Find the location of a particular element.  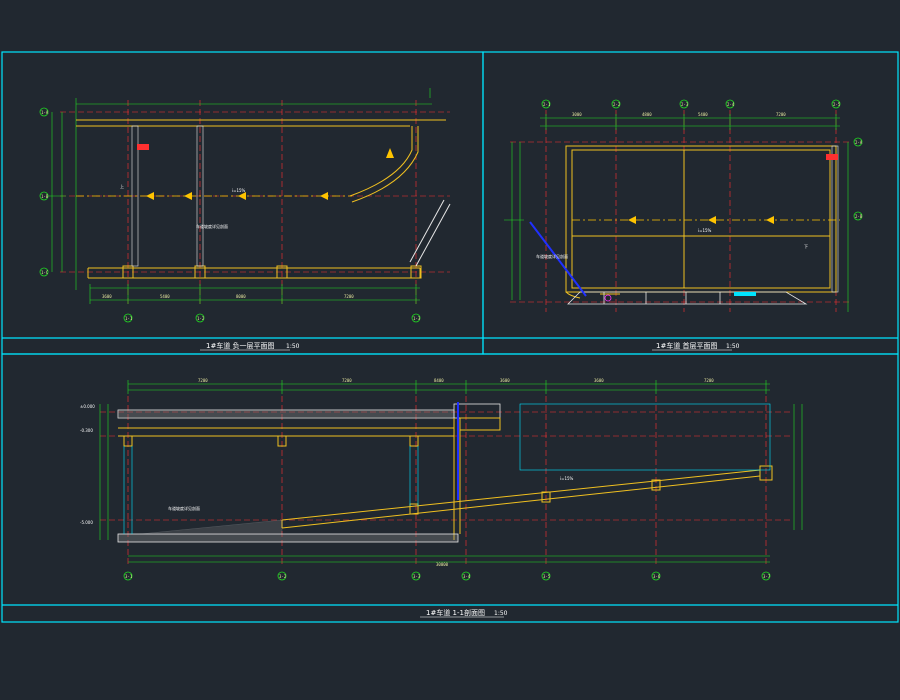

plan2-axis-label-5: 2-5 is located at coordinates (837, 104).